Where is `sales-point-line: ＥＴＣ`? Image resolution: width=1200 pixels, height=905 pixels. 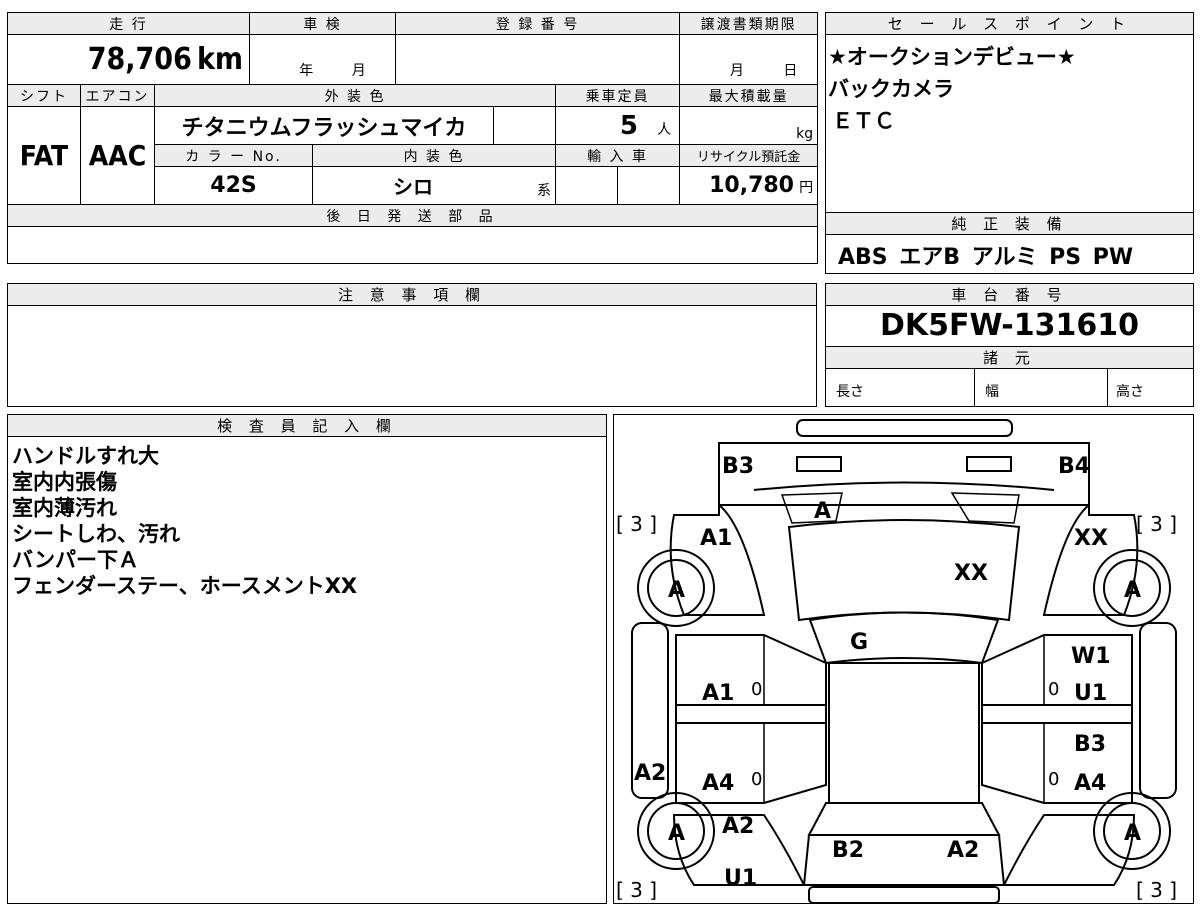 sales-point-line: ＥＴＣ is located at coordinates (863, 121).